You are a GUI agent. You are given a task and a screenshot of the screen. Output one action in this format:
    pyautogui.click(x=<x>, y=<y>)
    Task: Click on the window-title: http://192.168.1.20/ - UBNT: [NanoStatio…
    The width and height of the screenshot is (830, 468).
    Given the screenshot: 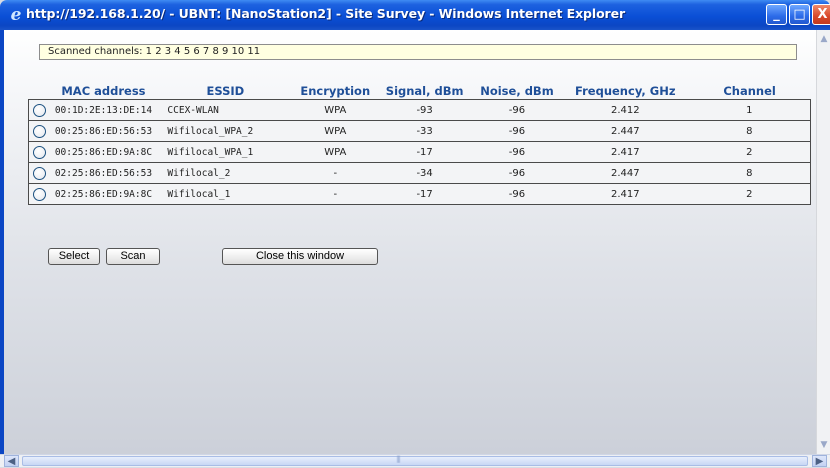 What is the action you would take?
    pyautogui.click(x=326, y=13)
    